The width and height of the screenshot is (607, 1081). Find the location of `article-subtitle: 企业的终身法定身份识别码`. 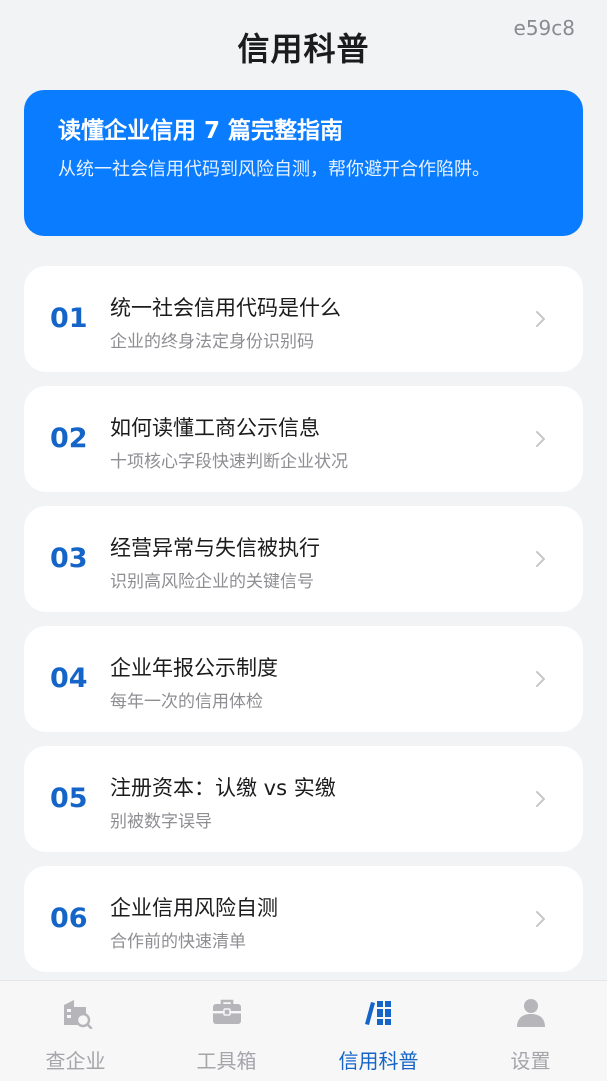

article-subtitle: 企业的终身法定身份识别码 is located at coordinates (212, 342).